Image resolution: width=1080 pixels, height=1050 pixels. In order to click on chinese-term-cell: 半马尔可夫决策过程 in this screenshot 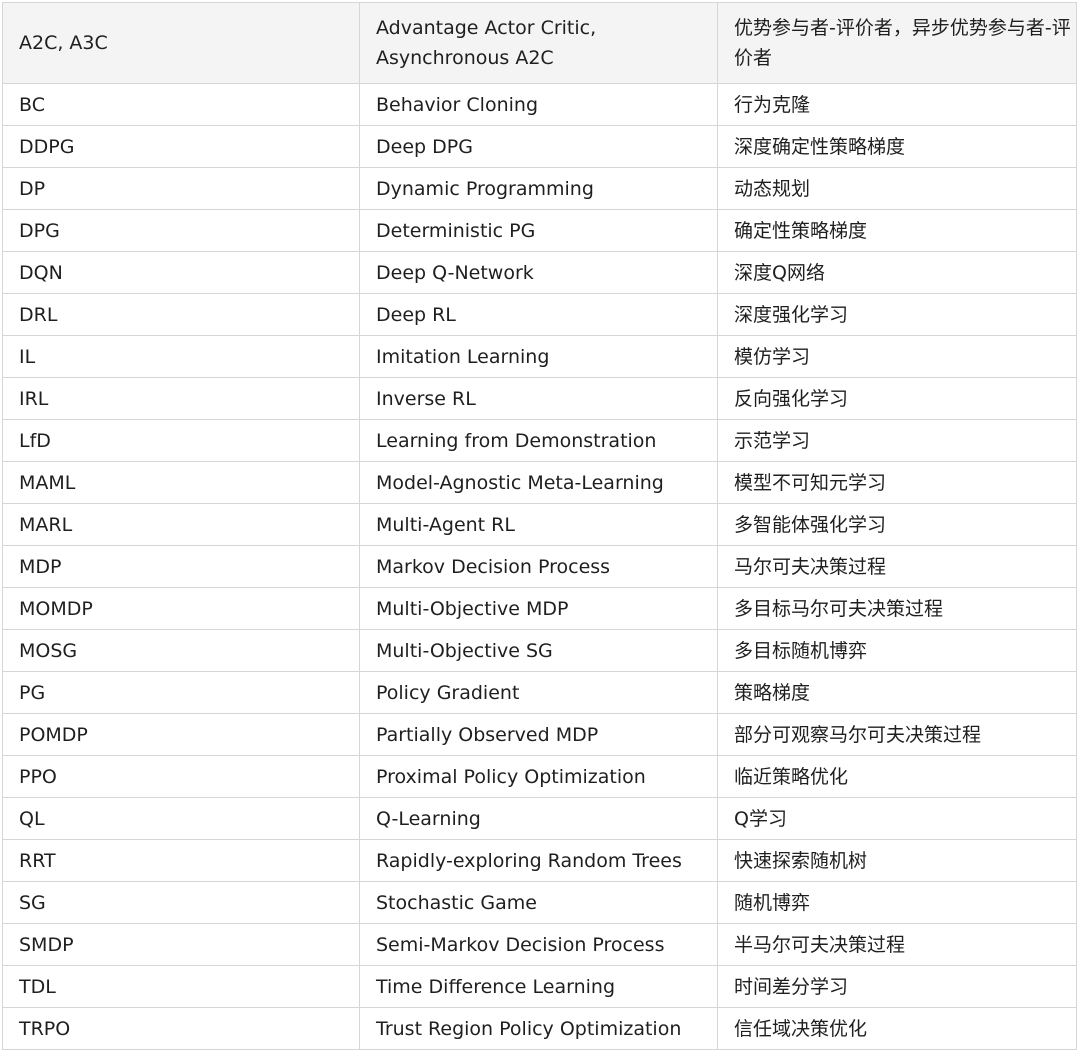, I will do `click(897, 944)`.